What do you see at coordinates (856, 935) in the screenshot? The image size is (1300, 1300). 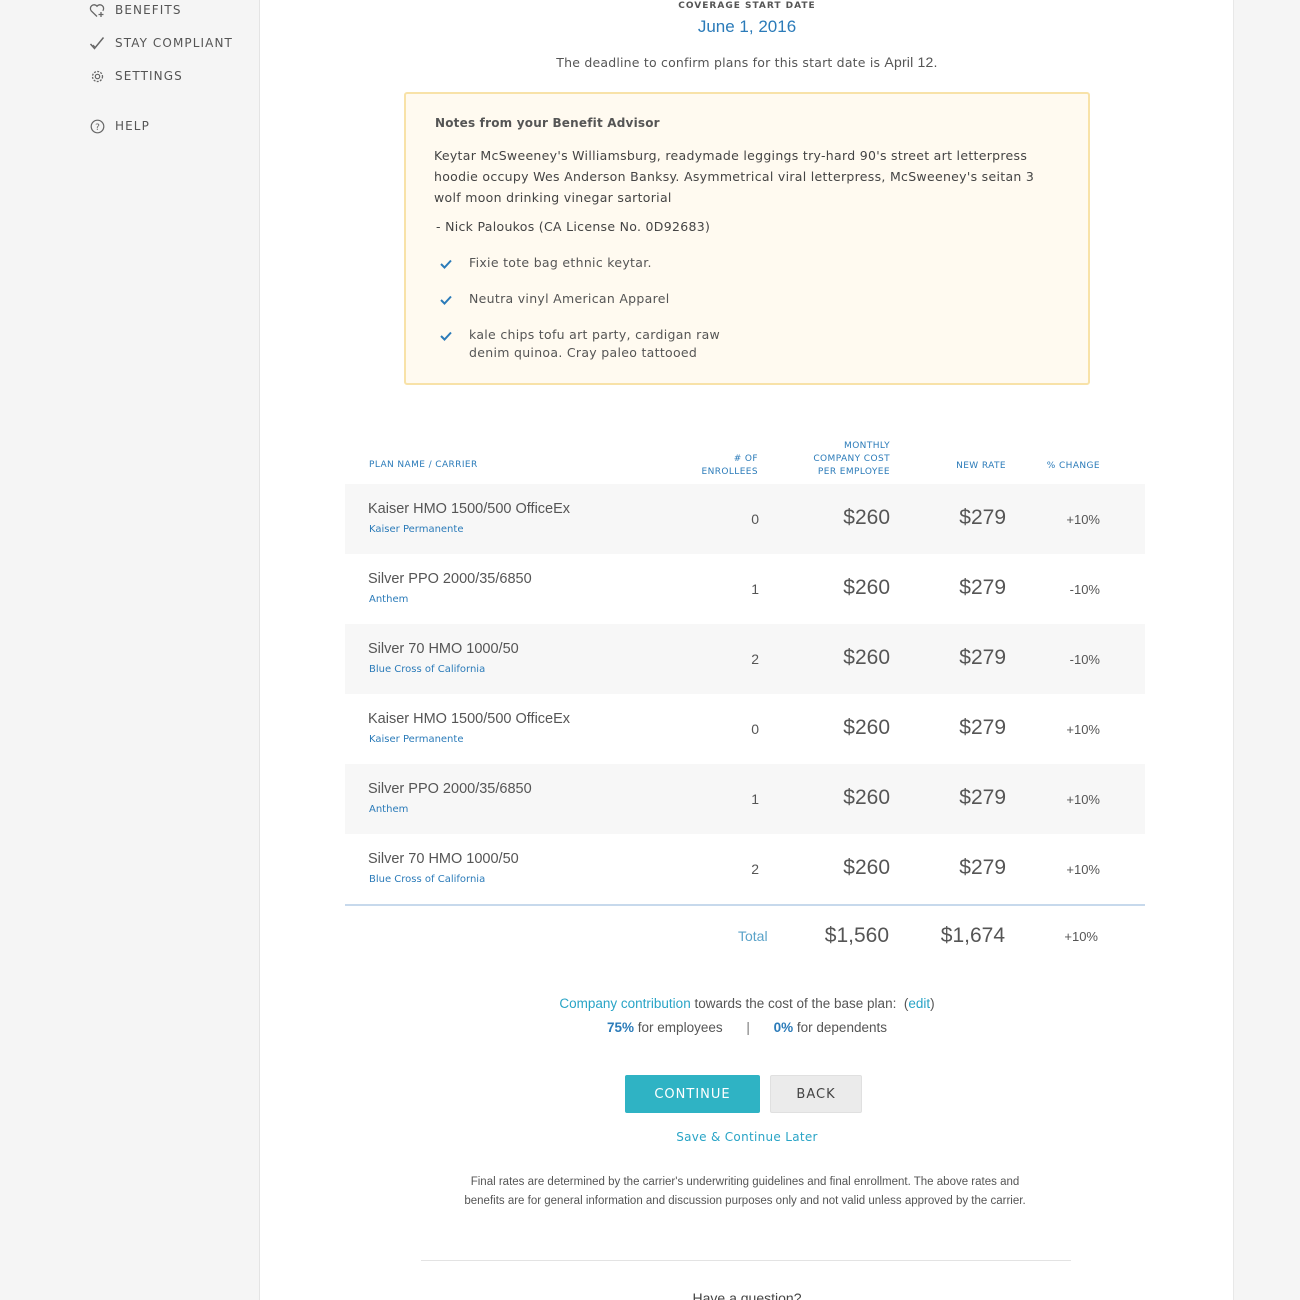 I see `total-company-cost: $1,560` at bounding box center [856, 935].